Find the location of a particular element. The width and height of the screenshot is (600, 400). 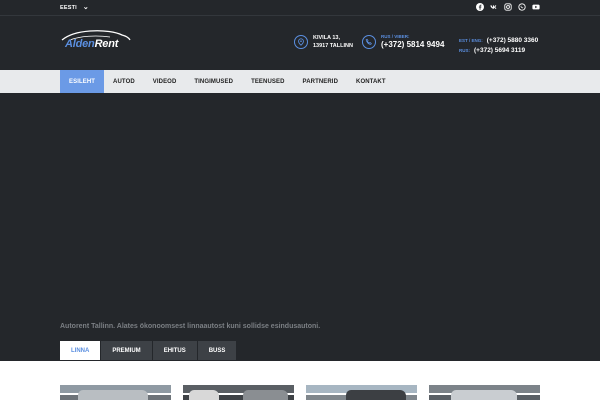

nav-item-tingimused: TINGIMUSED is located at coordinates (213, 81).